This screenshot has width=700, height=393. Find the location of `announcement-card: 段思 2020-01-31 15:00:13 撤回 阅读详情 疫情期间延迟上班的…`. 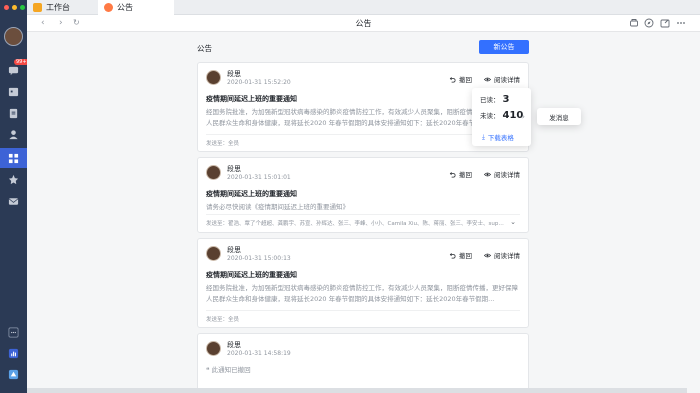

announcement-card: 段思 2020-01-31 15:00:13 撤回 阅读详情 疫情期间延迟上班的… is located at coordinates (363, 283).